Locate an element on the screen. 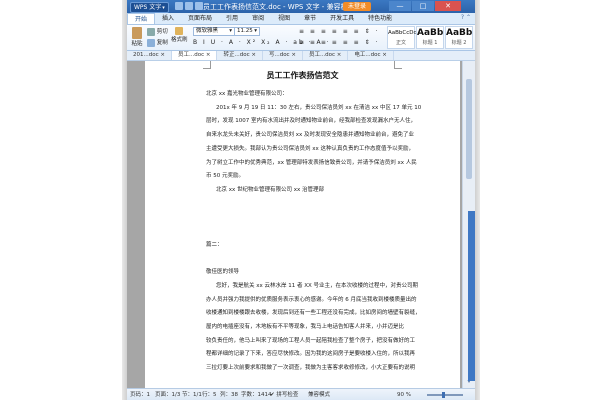 This screenshot has height=400, width=600. status-mode: 兼容模式 is located at coordinates (319, 395).